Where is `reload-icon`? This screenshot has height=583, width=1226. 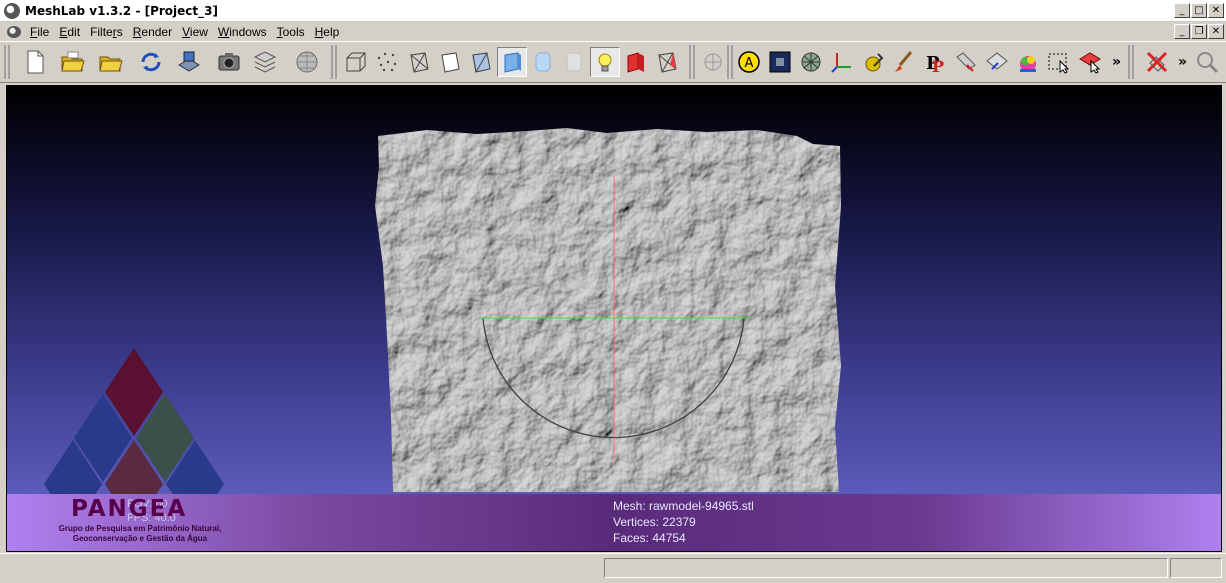 reload-icon is located at coordinates (151, 62).